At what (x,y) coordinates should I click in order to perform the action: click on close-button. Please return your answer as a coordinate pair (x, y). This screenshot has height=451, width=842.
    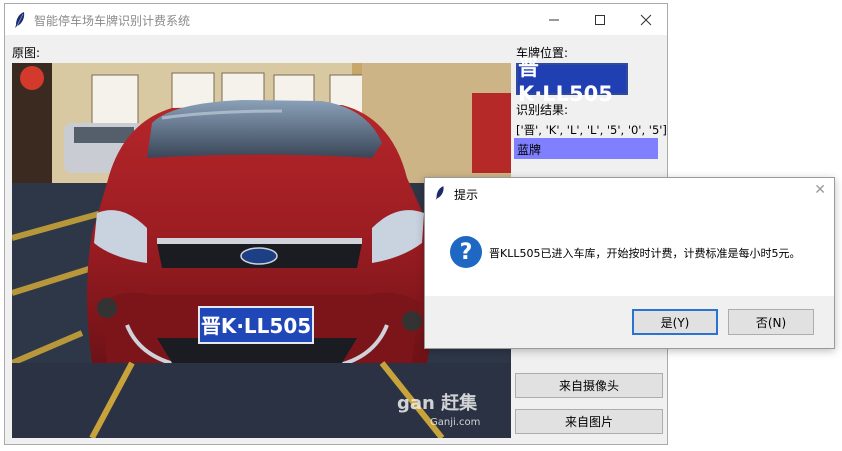
    Looking at the image, I should click on (646, 19).